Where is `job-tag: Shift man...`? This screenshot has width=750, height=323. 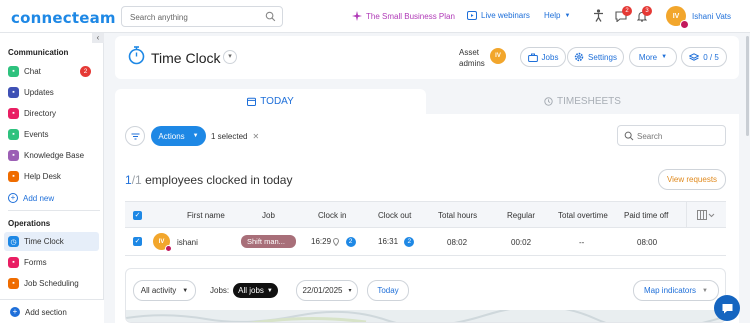 job-tag: Shift man... is located at coordinates (268, 241).